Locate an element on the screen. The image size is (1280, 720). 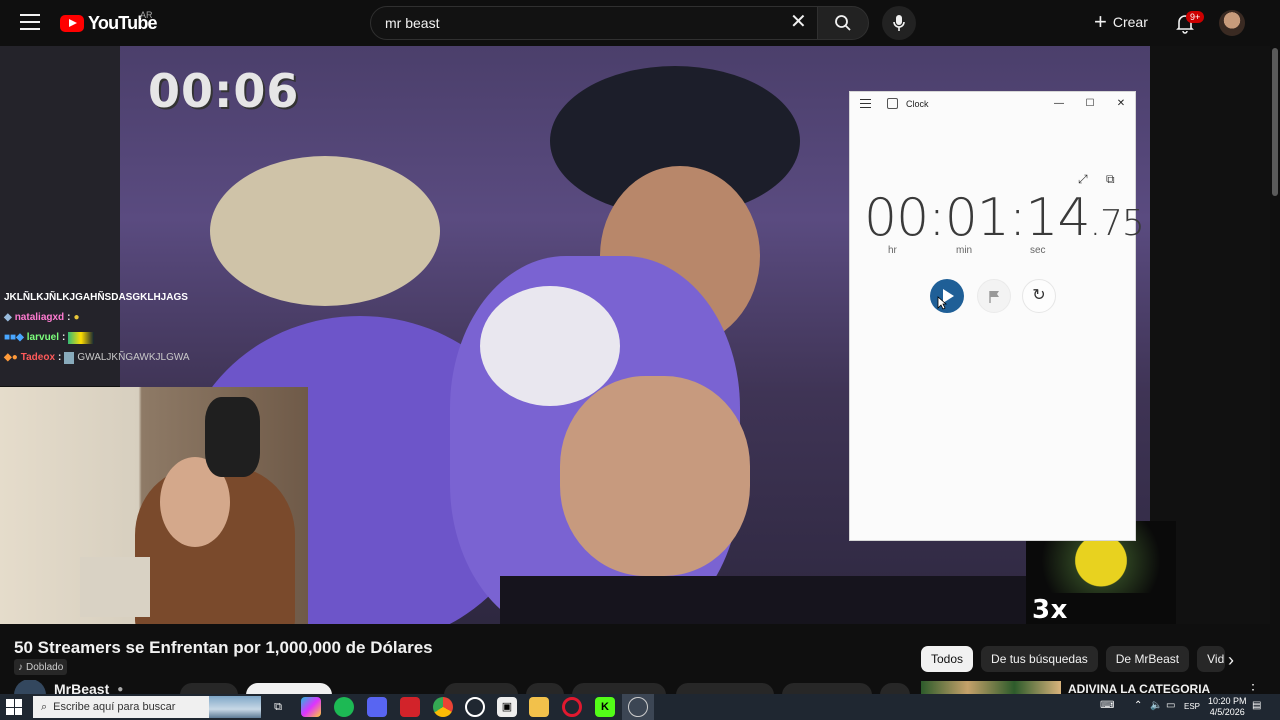
chevron-up-icon: ⌃ is located at coordinates (1138, 705).